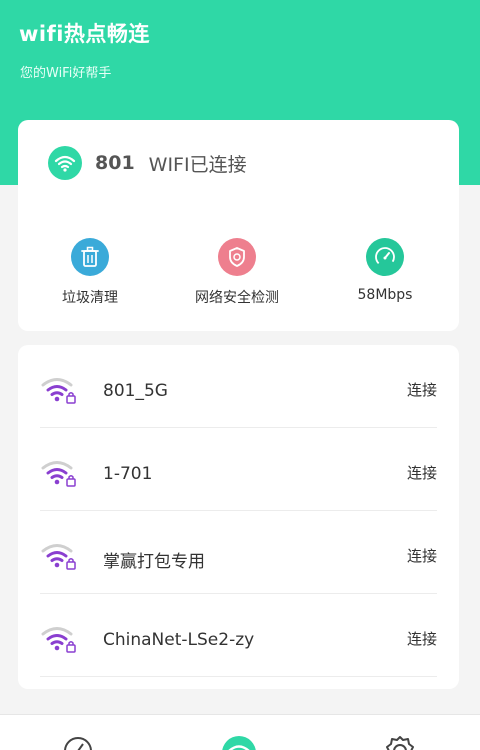 This screenshot has height=750, width=480. What do you see at coordinates (115, 163) in the screenshot?
I see `connected-ssid: 801` at bounding box center [115, 163].